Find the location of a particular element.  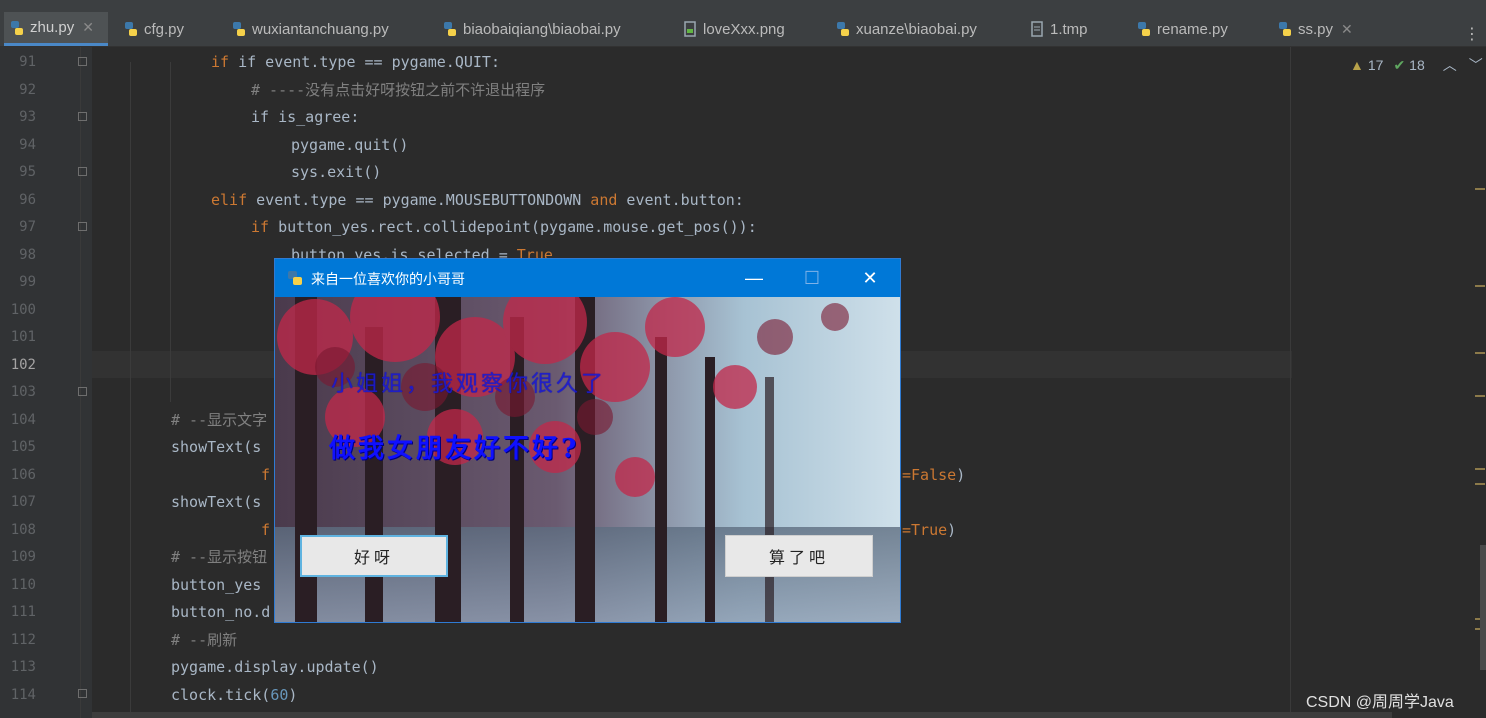

line-number: 91 is located at coordinates (27, 62).